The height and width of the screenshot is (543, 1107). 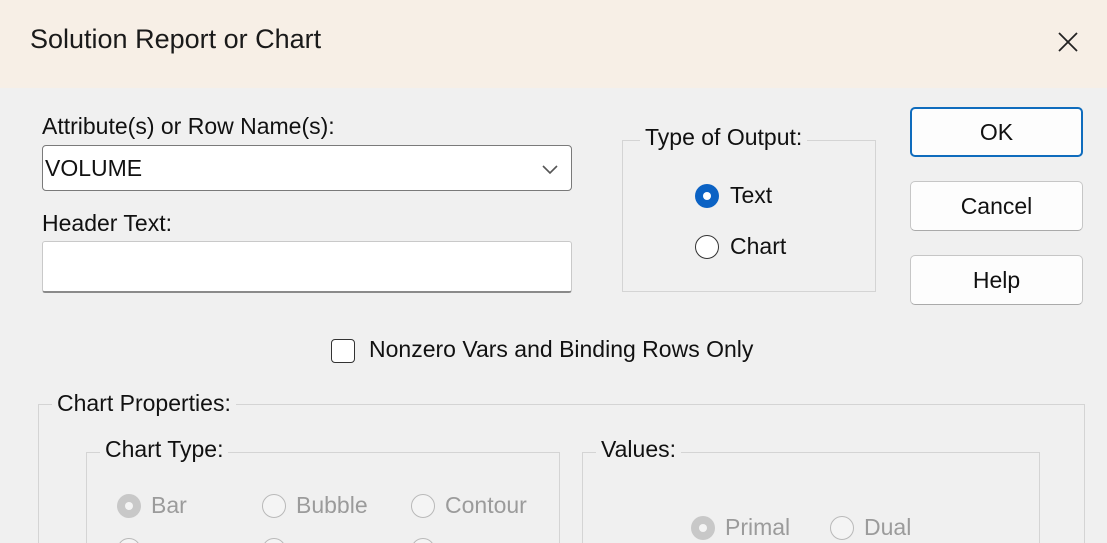 What do you see at coordinates (707, 196) in the screenshot?
I see `output-text-radio` at bounding box center [707, 196].